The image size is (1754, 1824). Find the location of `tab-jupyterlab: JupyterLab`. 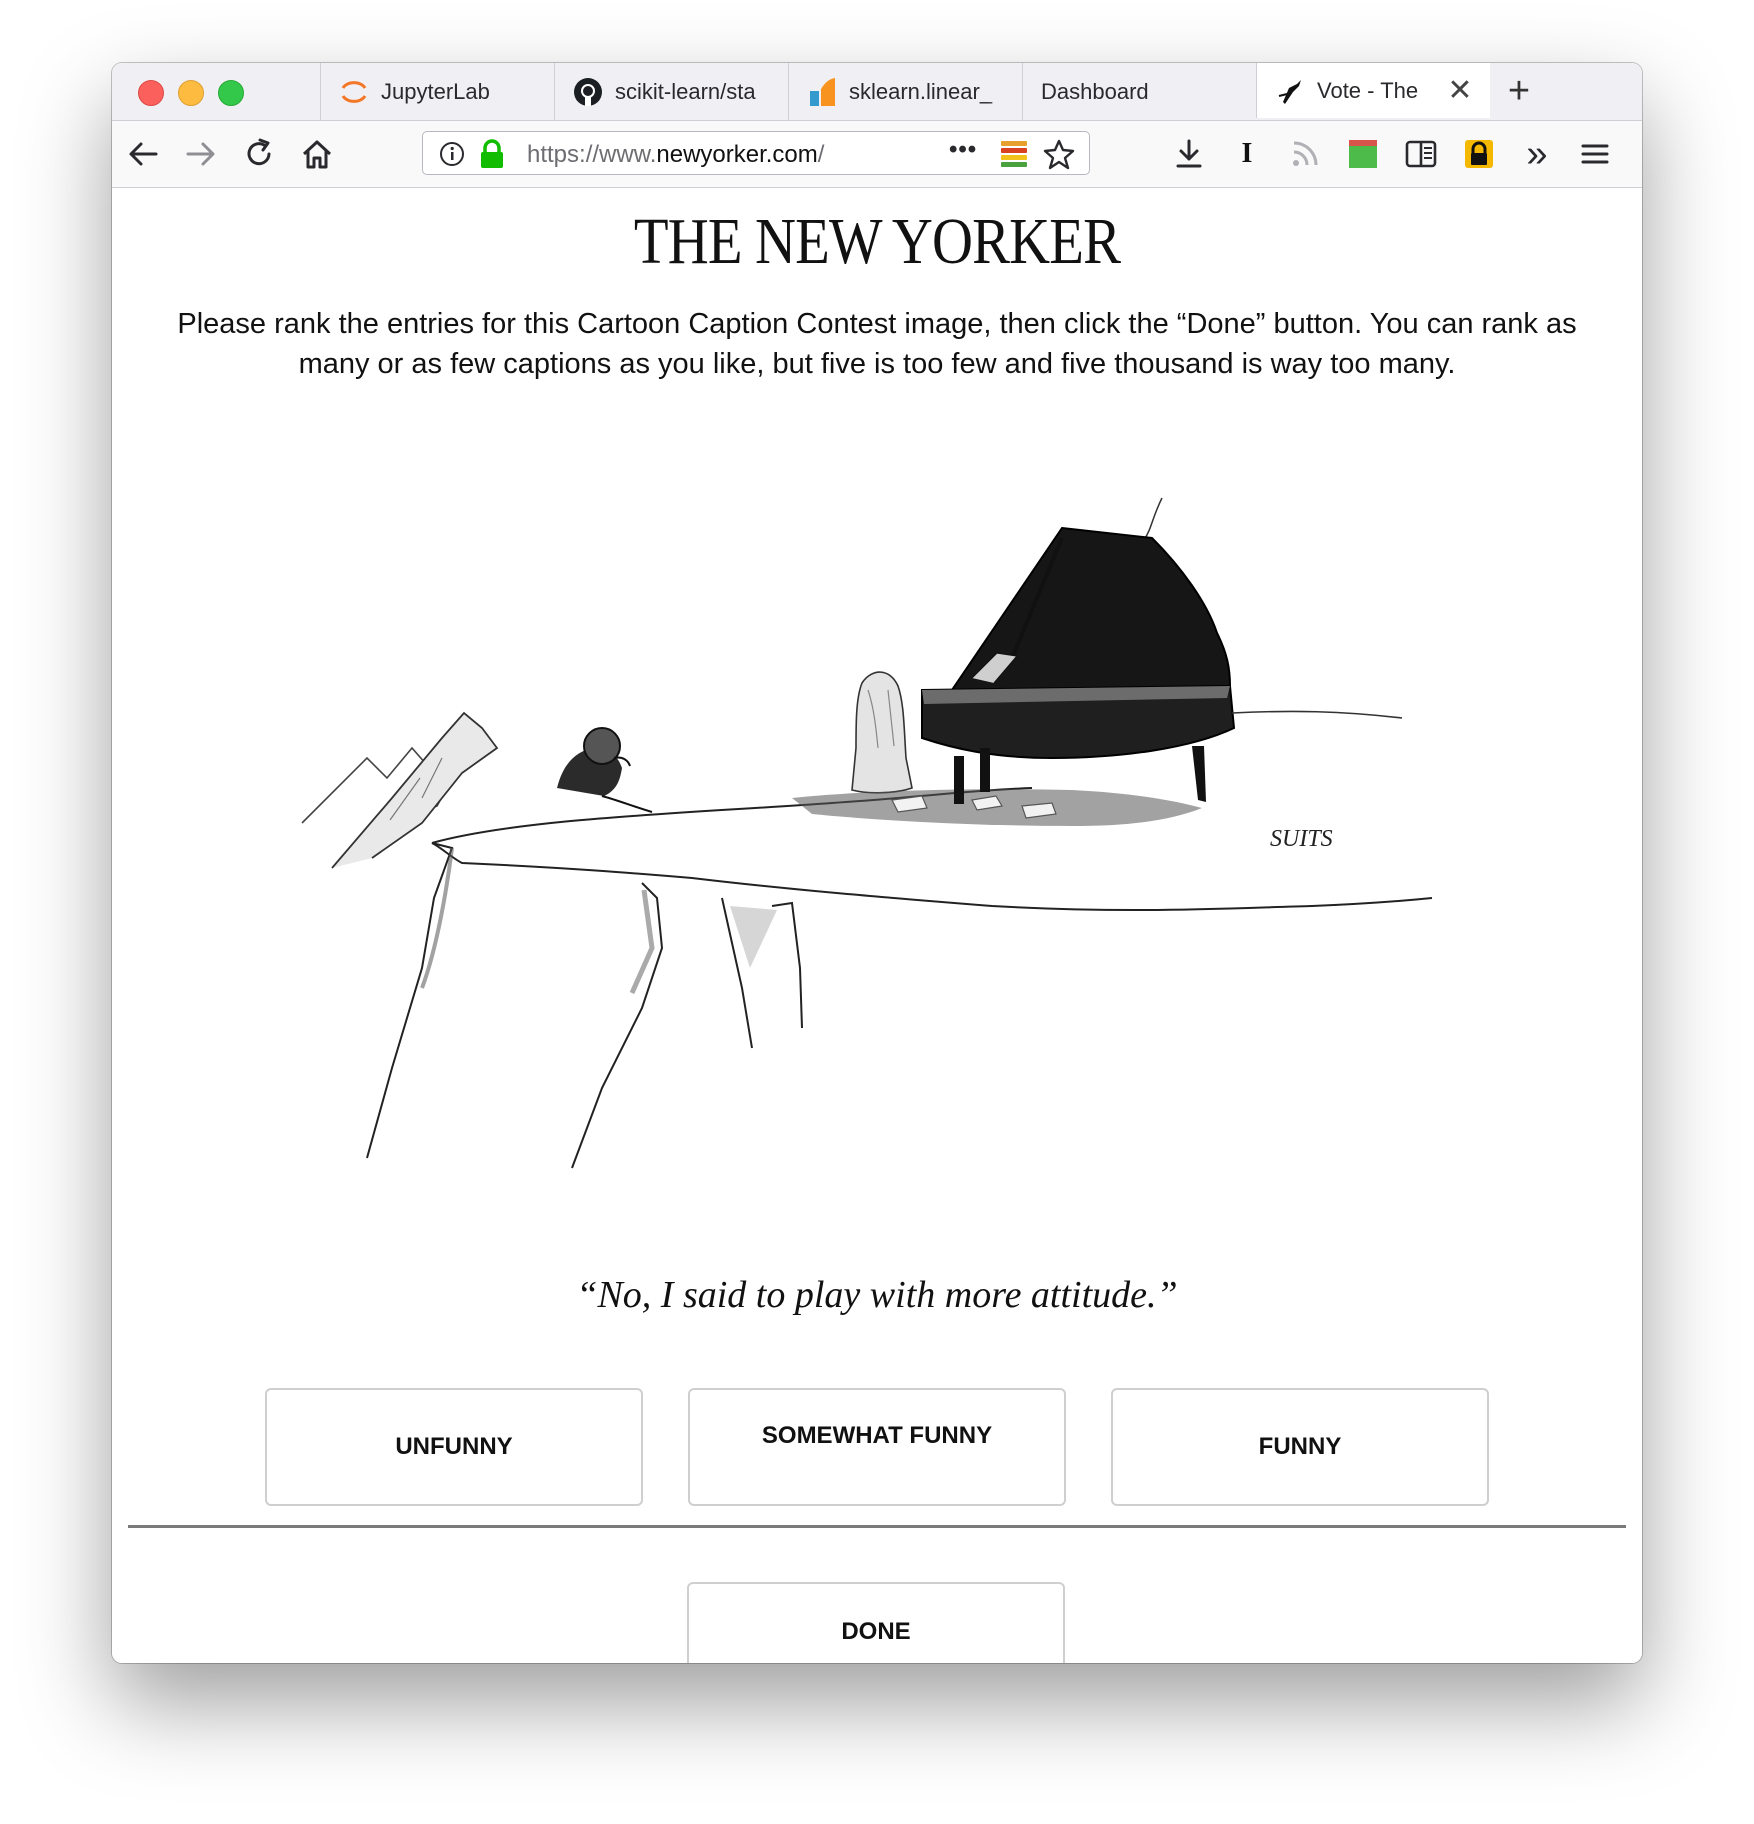

tab-jupyterlab: JupyterLab is located at coordinates (437, 91).